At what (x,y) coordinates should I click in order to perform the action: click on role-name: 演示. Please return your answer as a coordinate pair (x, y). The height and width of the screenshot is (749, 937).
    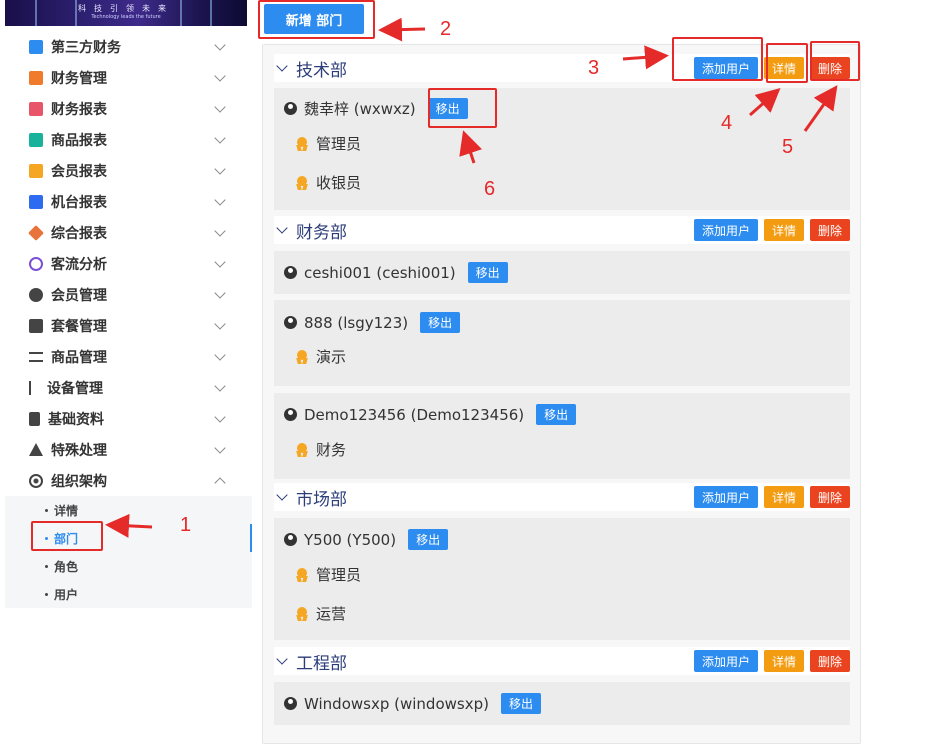
    Looking at the image, I should click on (331, 357).